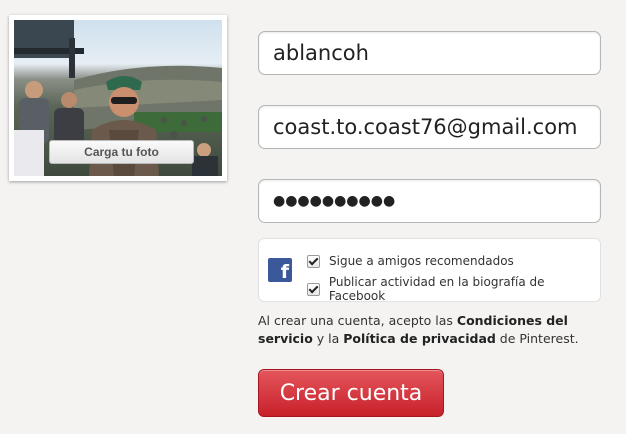 This screenshot has width=626, height=434. I want to click on terms-suffix: de Pinterest., so click(537, 338).